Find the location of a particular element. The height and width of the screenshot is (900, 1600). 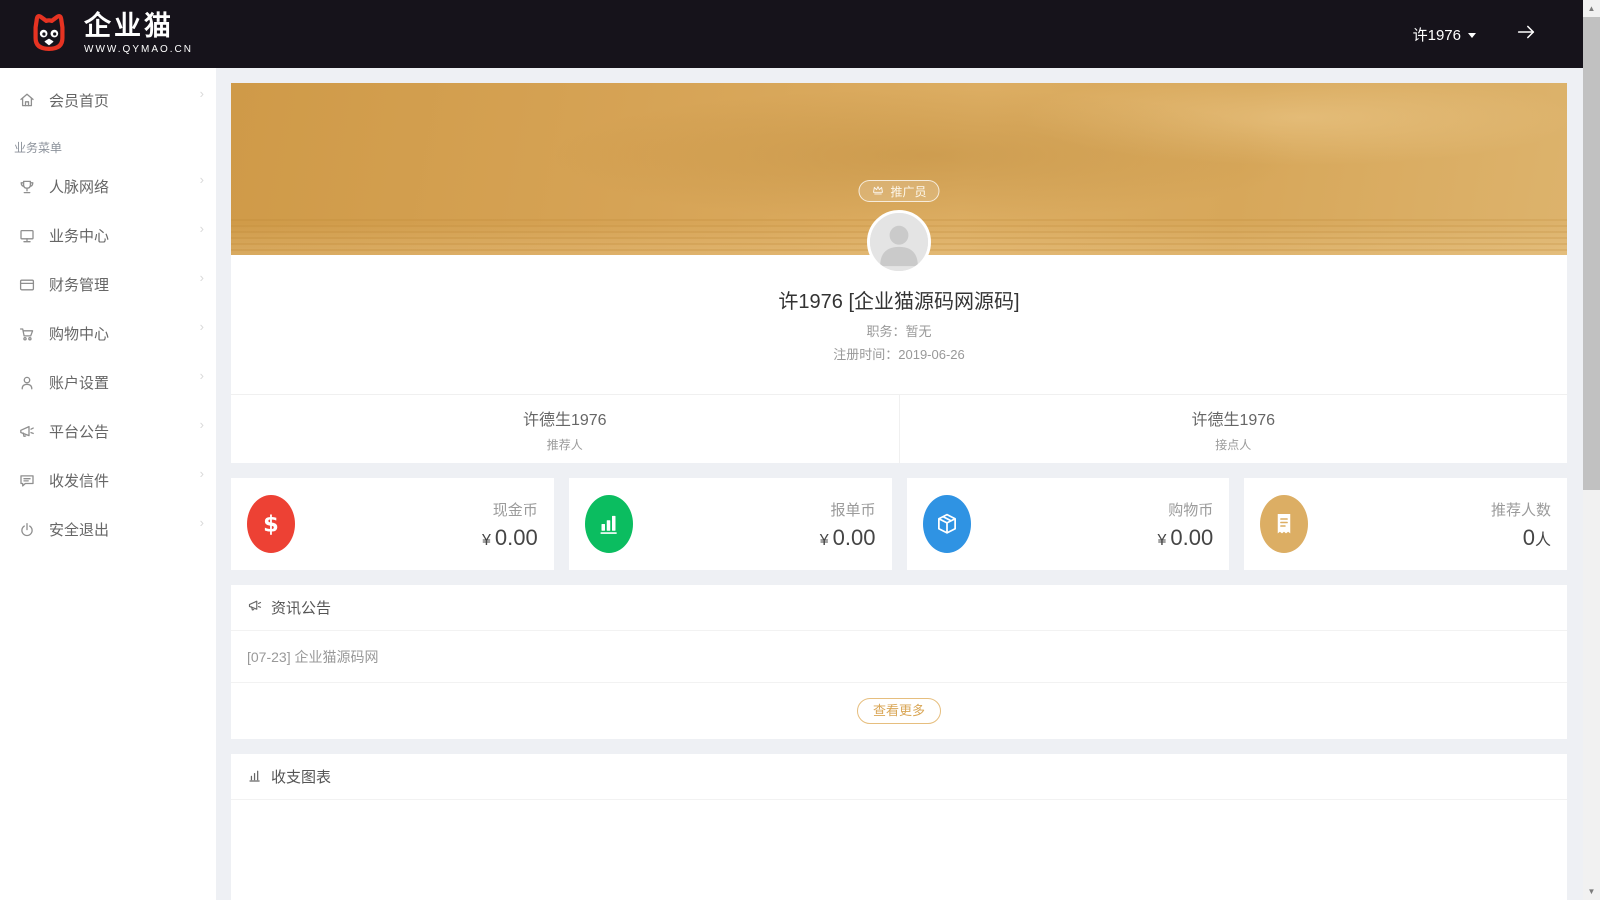

view-more-button: 查看更多 is located at coordinates (898, 711).